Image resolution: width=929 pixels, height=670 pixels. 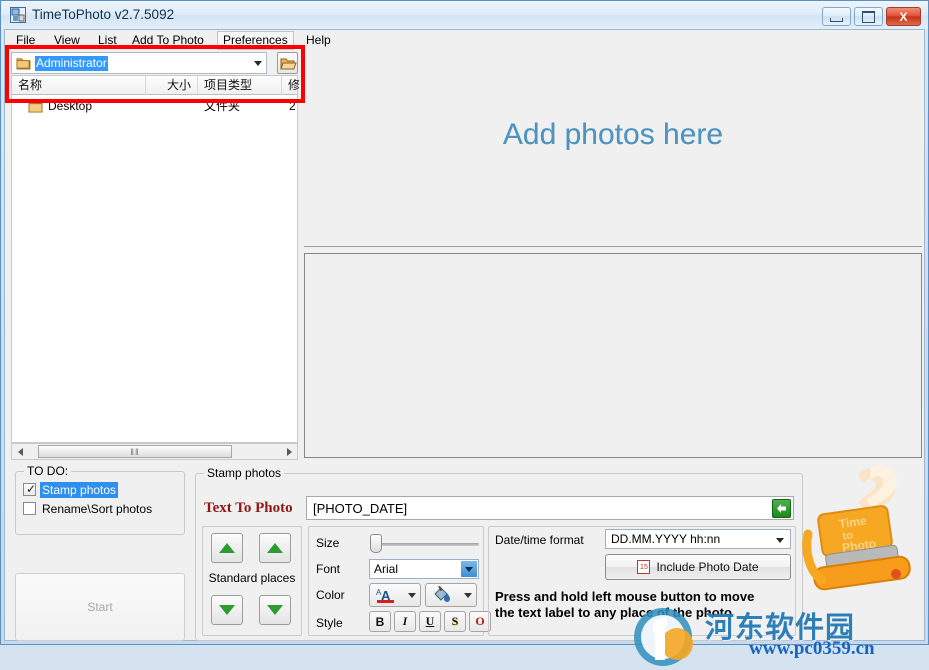 What do you see at coordinates (698, 539) in the screenshot?
I see `date-format-select: DD.MM.YYYY hh:nn` at bounding box center [698, 539].